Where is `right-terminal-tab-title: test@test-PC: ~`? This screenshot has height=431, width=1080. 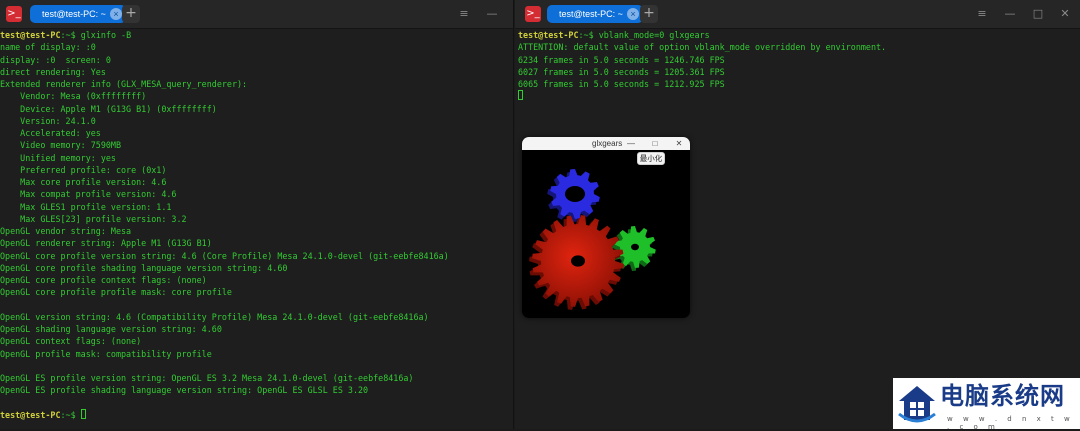
right-terminal-tab-title: test@test-PC: ~ is located at coordinates (591, 14).